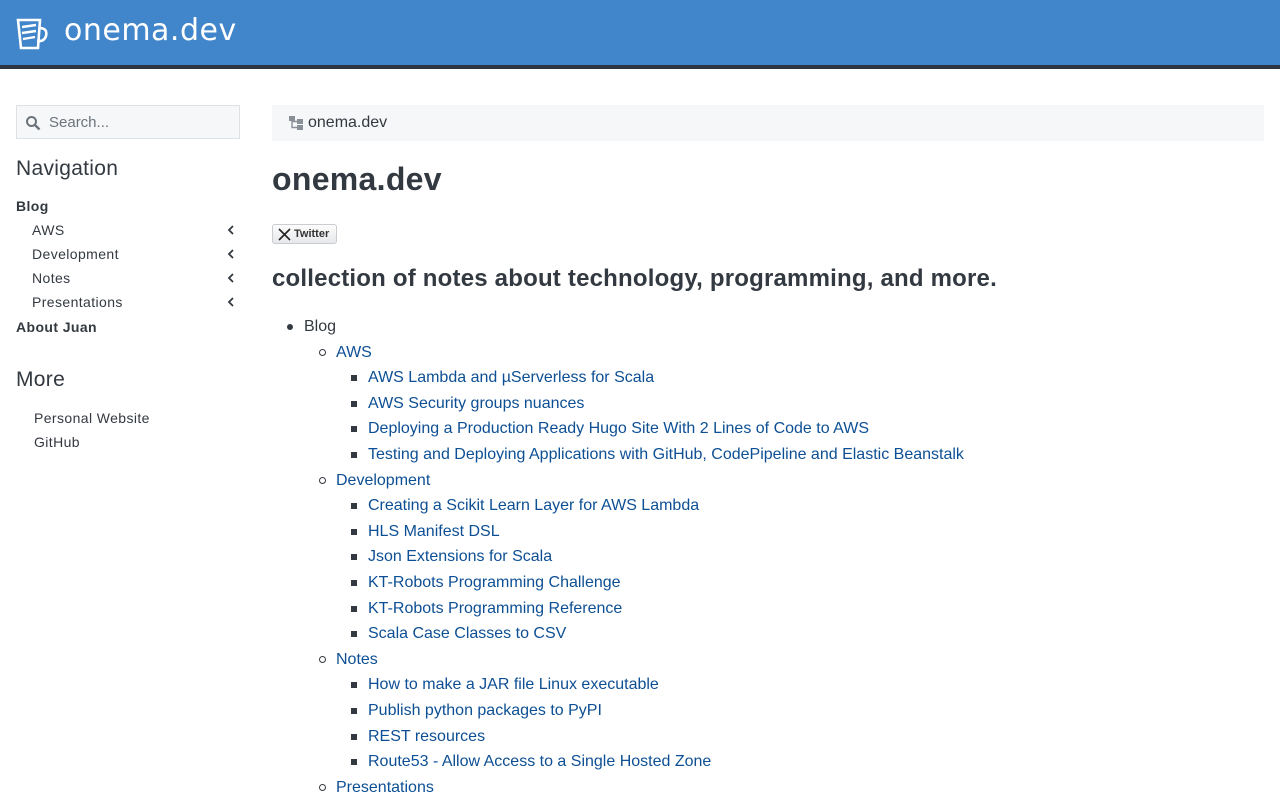 The width and height of the screenshot is (1280, 800). I want to click on list-item: Publish python packages to PyPI, so click(800, 711).